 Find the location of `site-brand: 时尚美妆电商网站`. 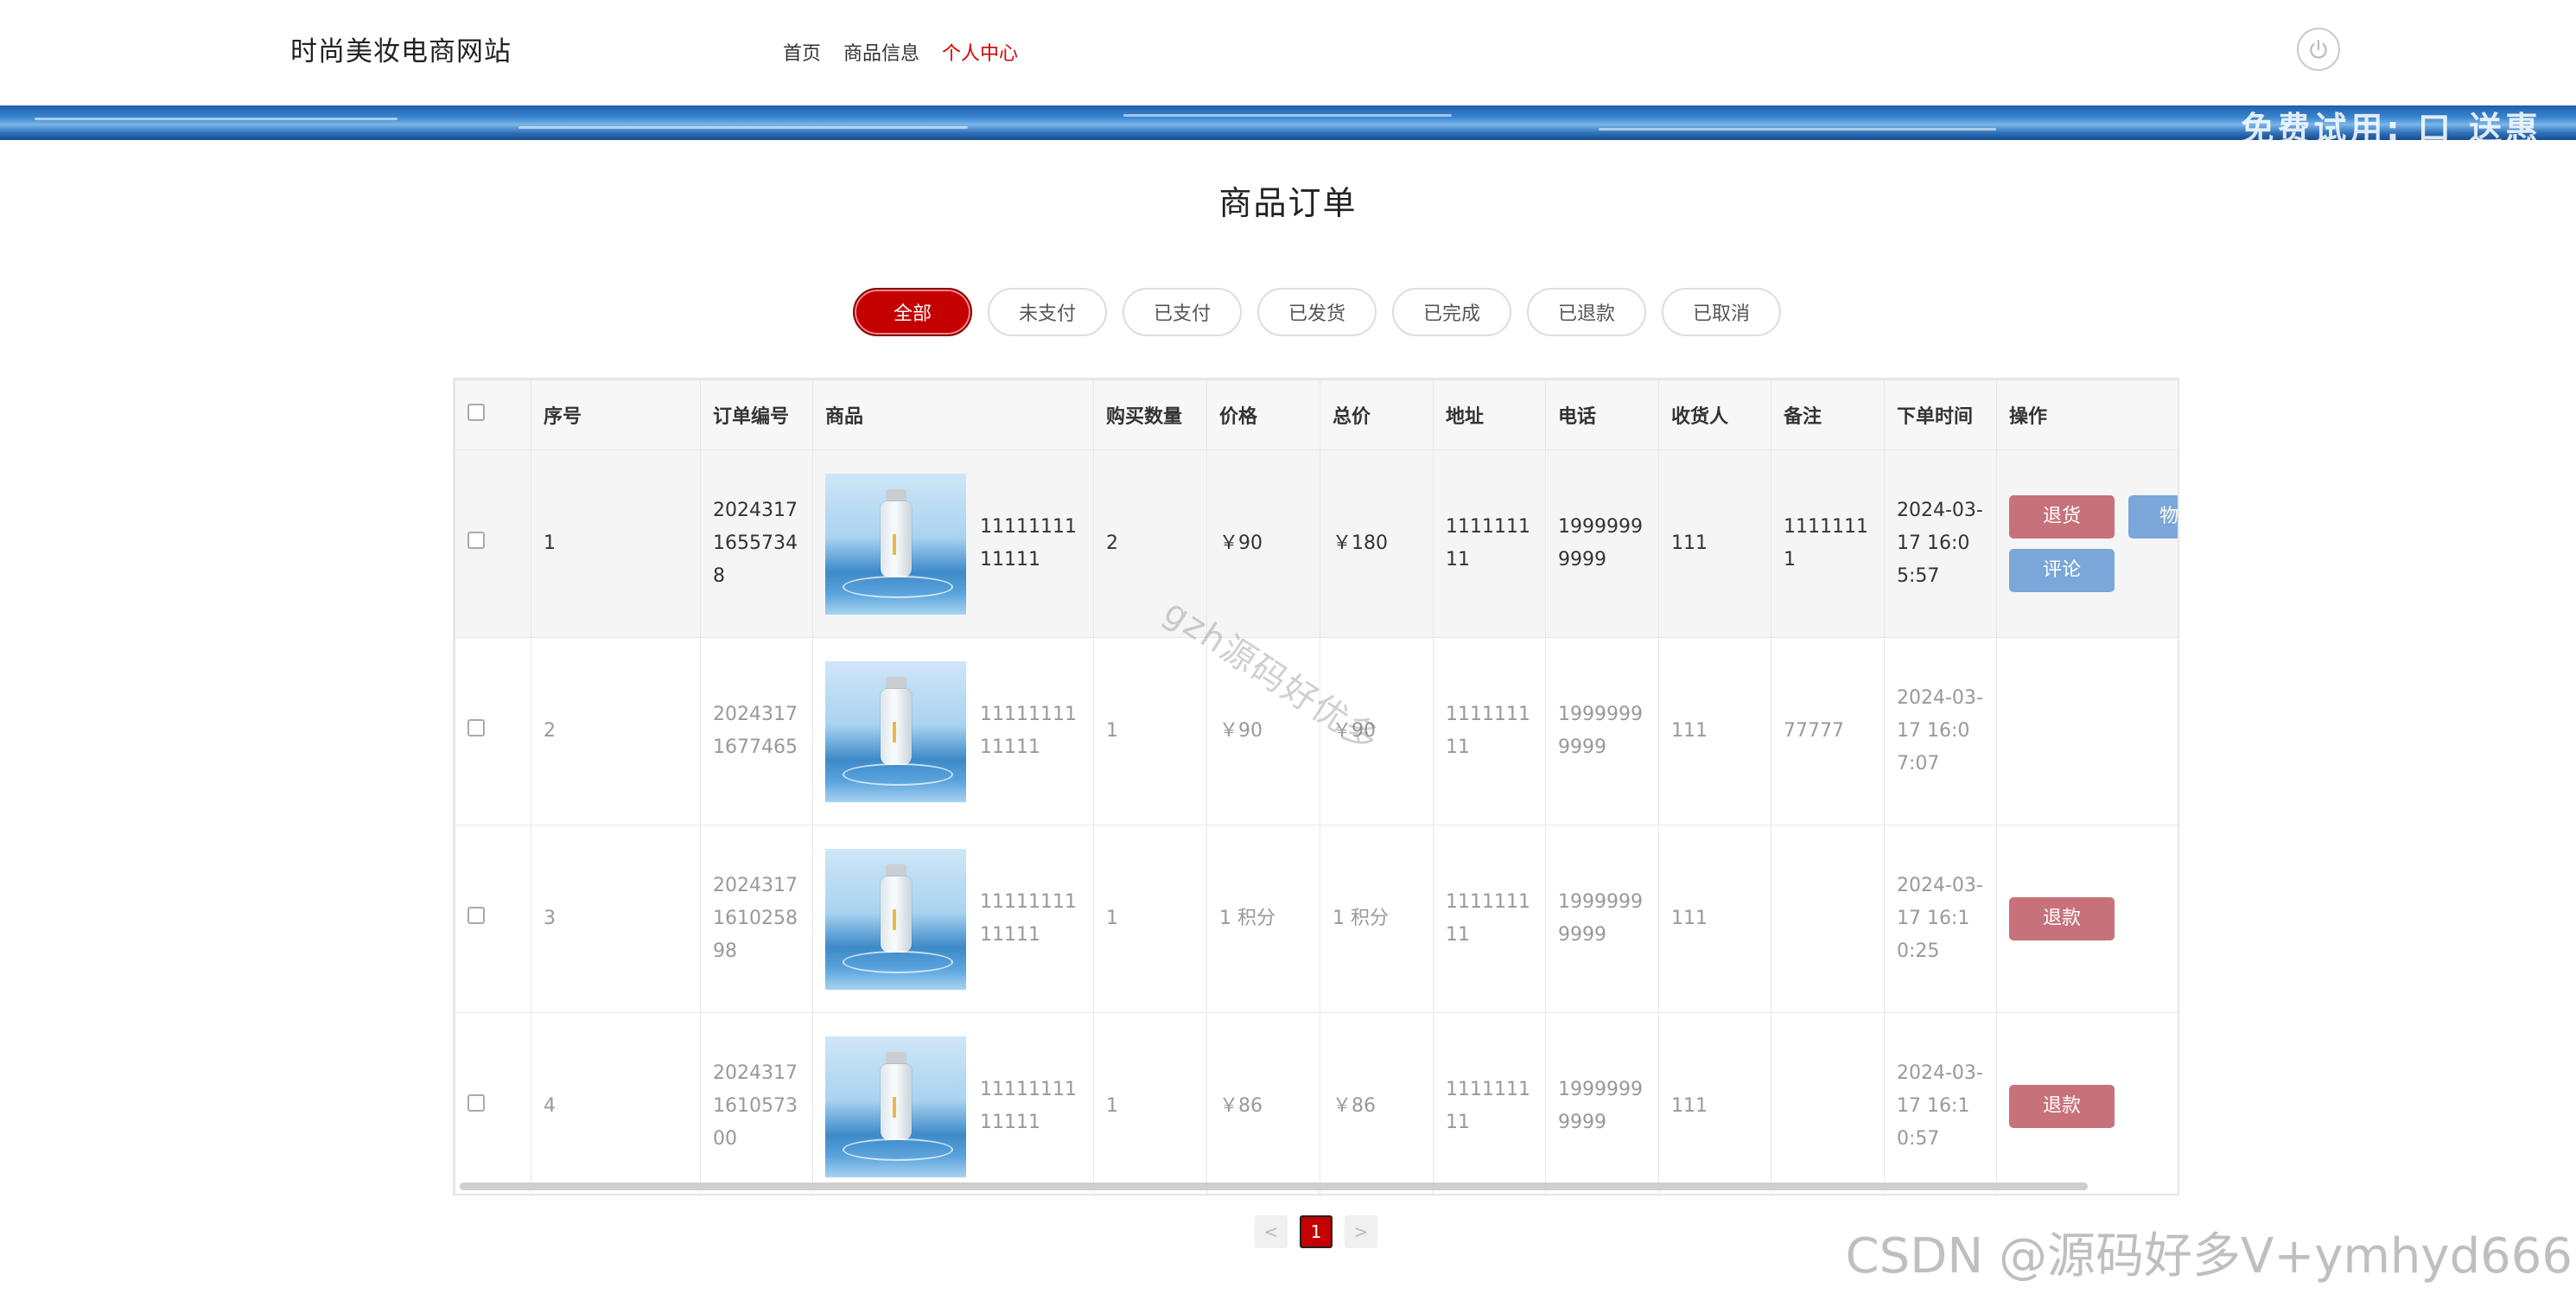

site-brand: 时尚美妆电商网站 is located at coordinates (401, 48).